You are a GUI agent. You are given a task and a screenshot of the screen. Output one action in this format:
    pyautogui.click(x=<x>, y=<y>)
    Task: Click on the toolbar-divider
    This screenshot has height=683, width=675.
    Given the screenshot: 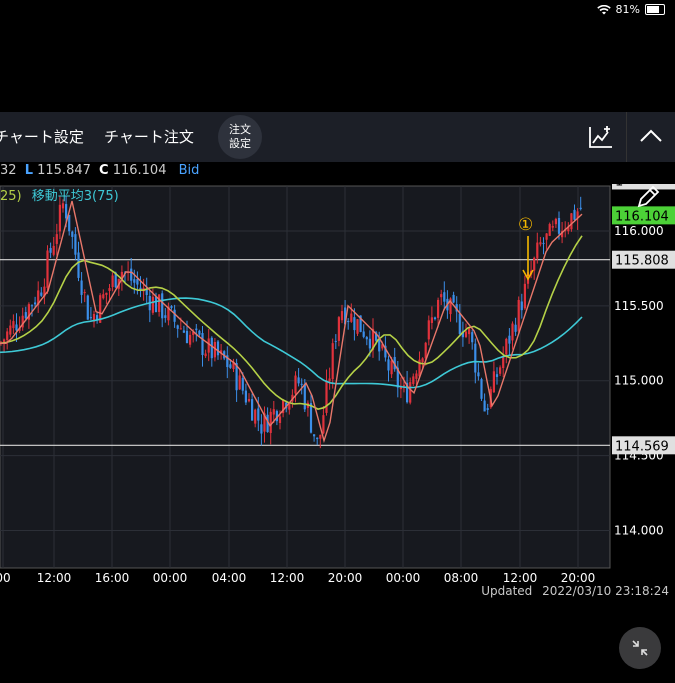 What is the action you would take?
    pyautogui.click(x=626, y=137)
    